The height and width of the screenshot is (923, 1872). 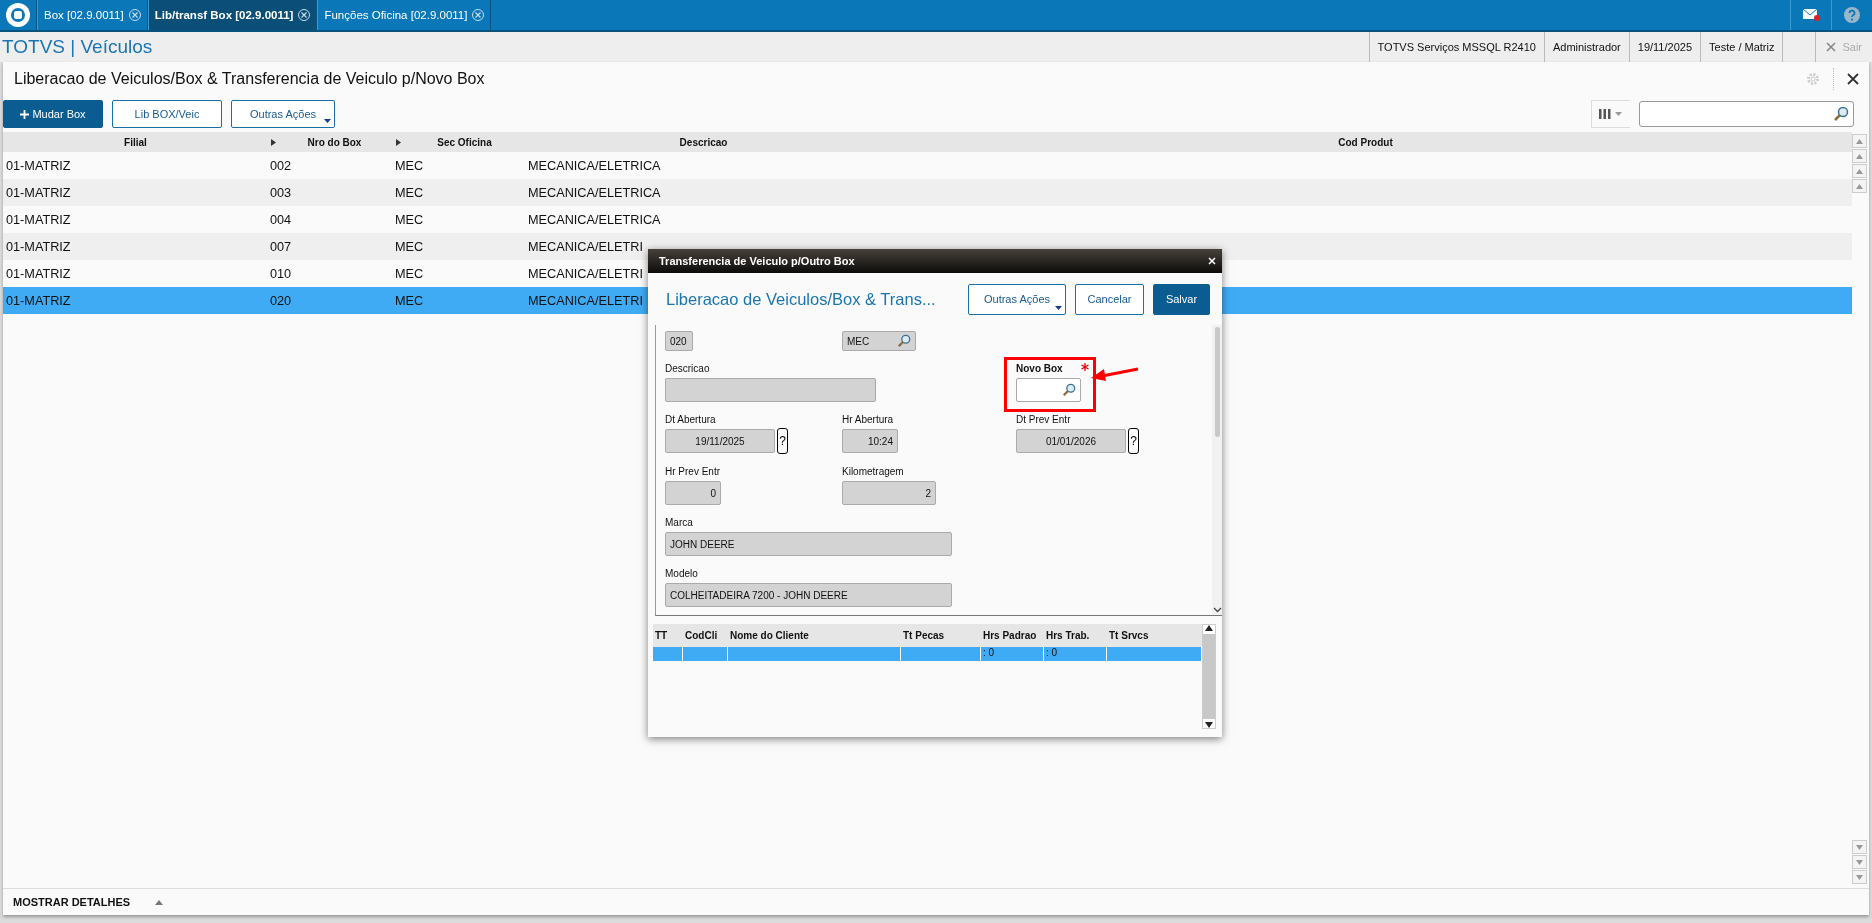 I want to click on column-header: Filial, so click(x=135, y=142).